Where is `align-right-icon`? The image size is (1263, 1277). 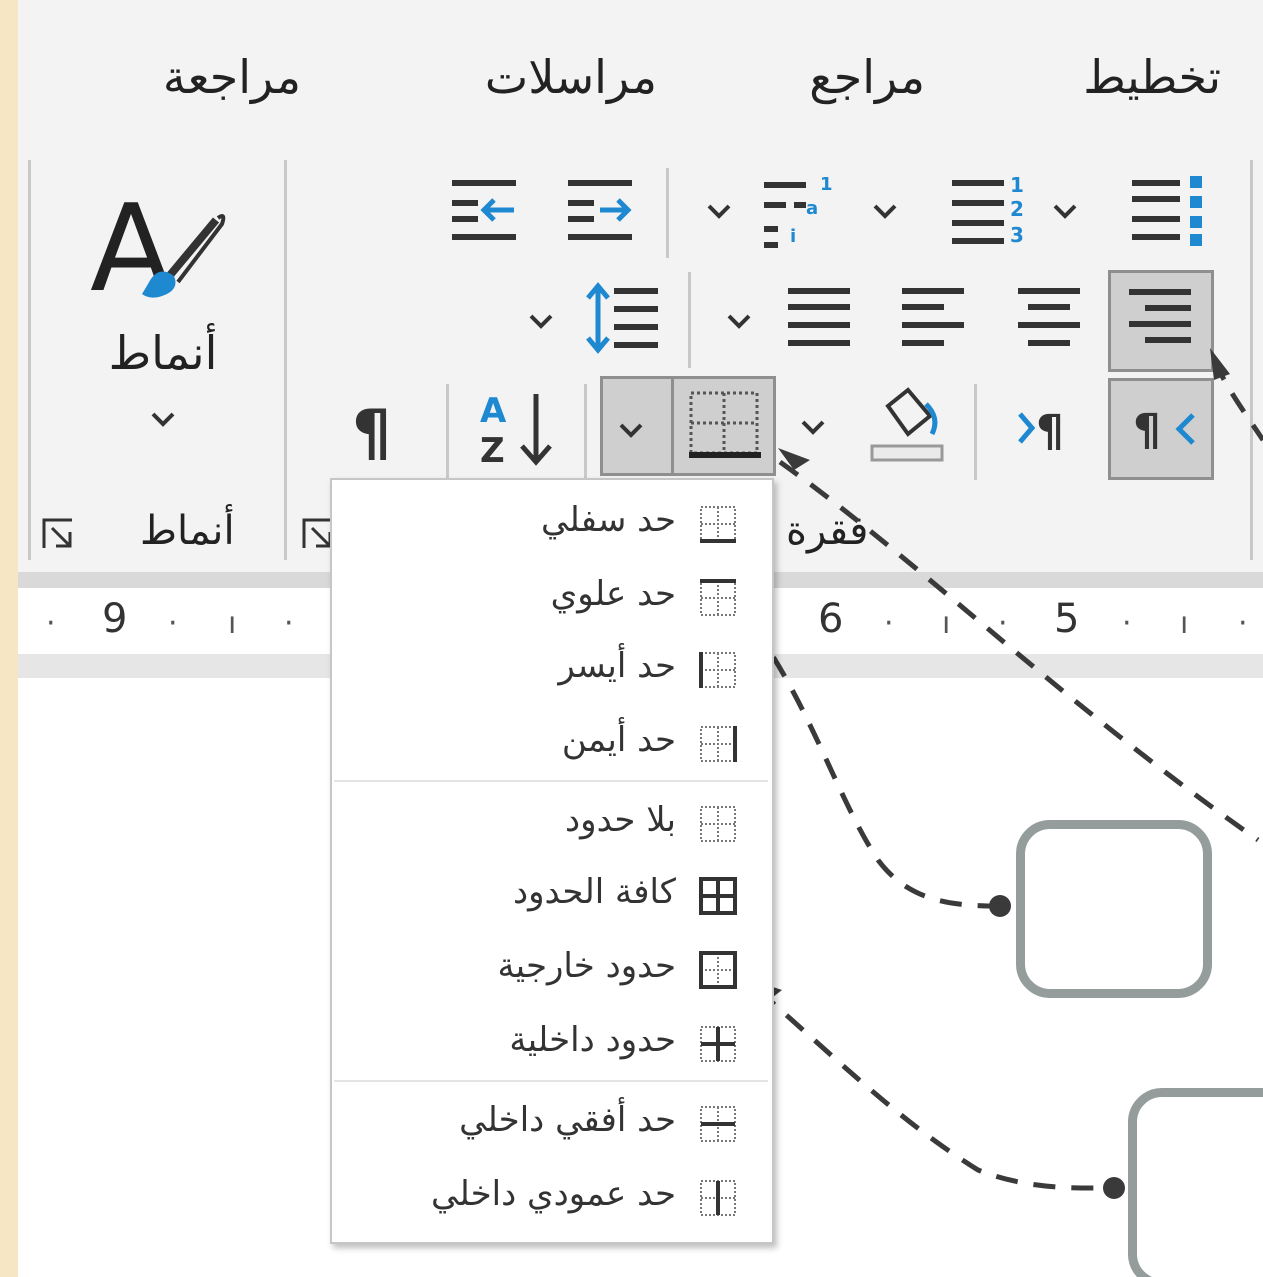
align-right-icon is located at coordinates (1160, 316).